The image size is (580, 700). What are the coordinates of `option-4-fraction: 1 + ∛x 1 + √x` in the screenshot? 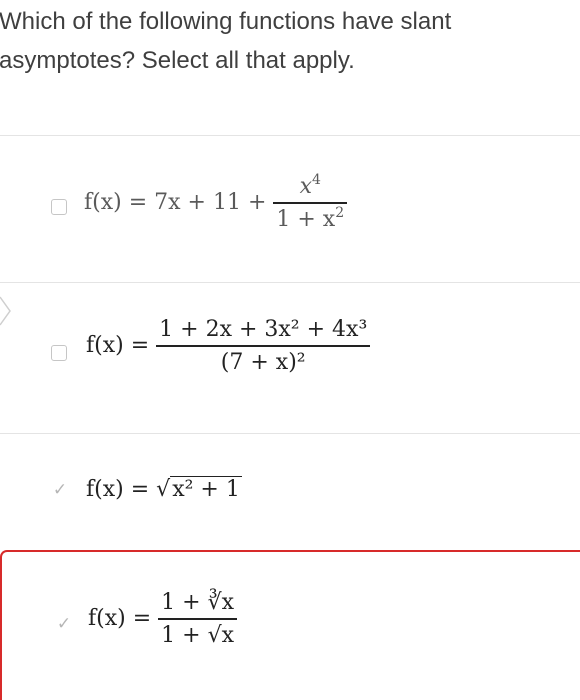 It's located at (197, 619).